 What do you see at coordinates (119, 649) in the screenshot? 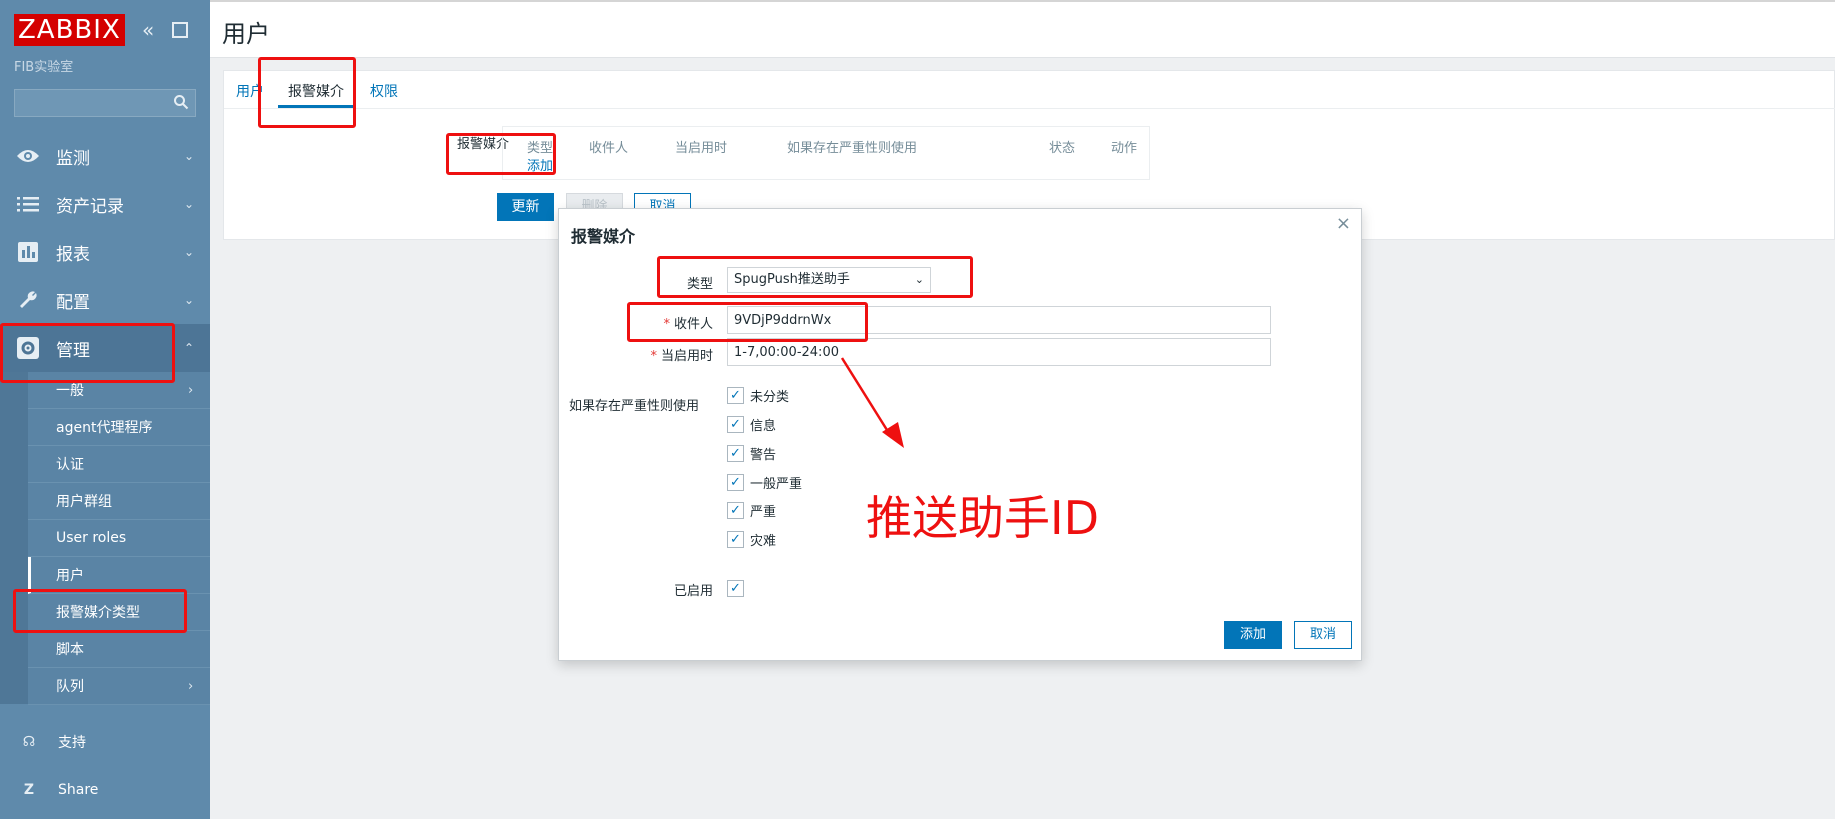
I see `submenu-item-scripts: 脚本` at bounding box center [119, 649].